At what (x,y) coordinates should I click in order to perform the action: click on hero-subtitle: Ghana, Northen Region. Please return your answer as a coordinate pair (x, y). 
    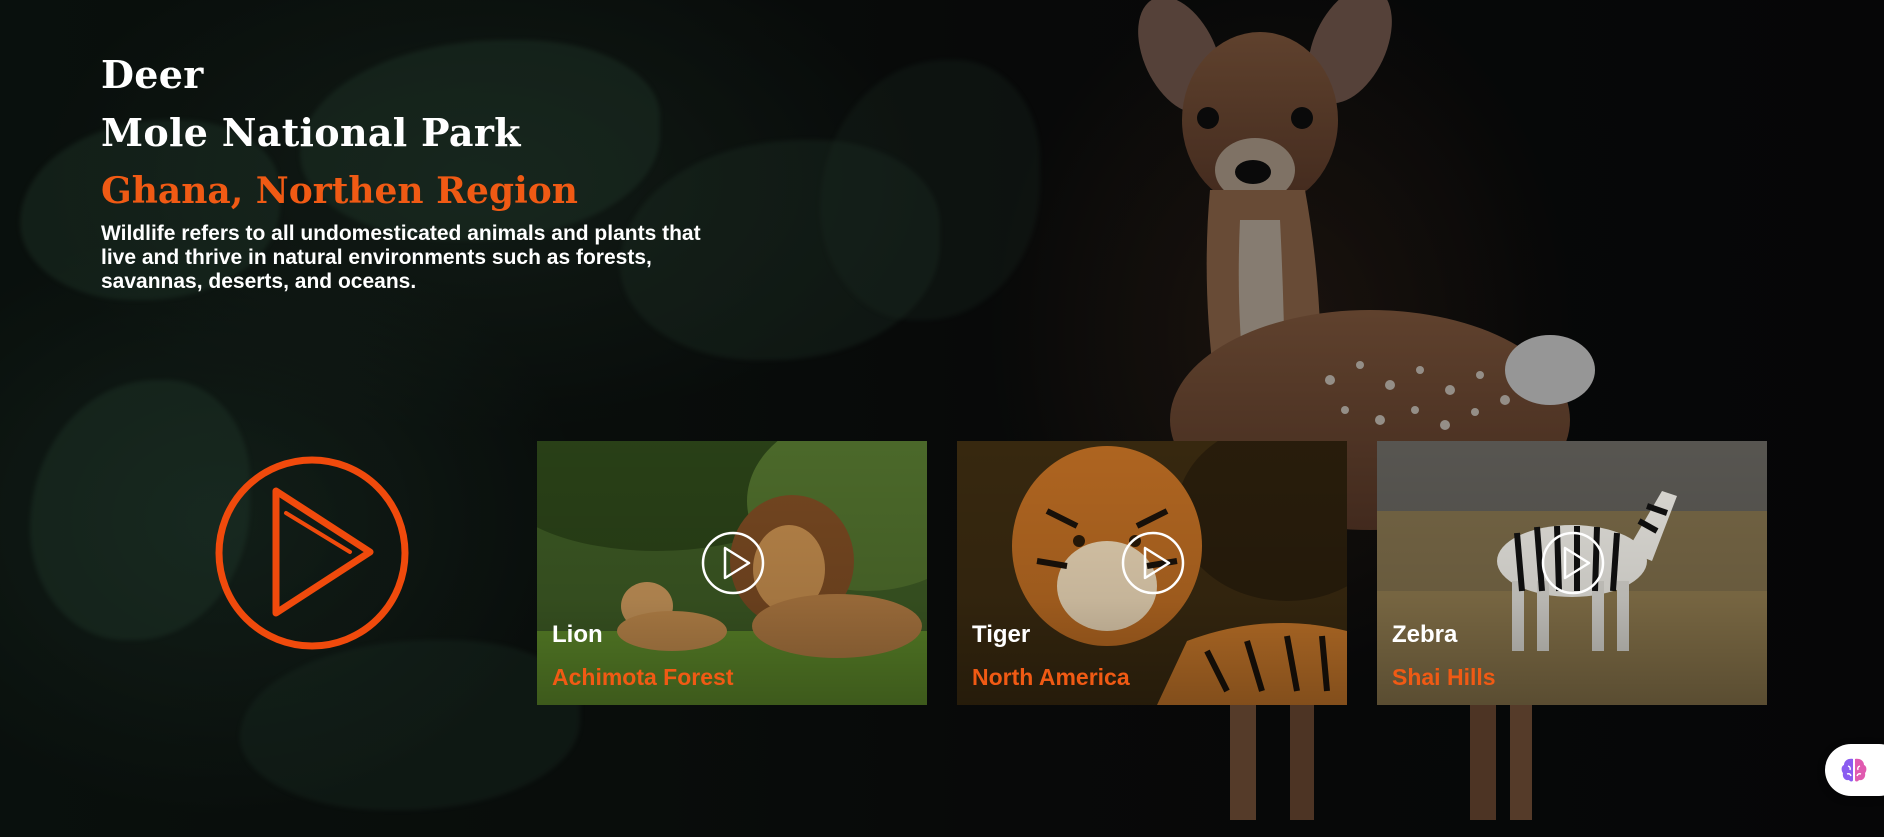
    Looking at the image, I should click on (339, 191).